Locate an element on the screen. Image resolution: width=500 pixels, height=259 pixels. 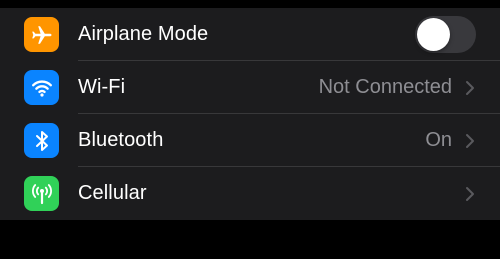
cellular-icon is located at coordinates (41, 193).